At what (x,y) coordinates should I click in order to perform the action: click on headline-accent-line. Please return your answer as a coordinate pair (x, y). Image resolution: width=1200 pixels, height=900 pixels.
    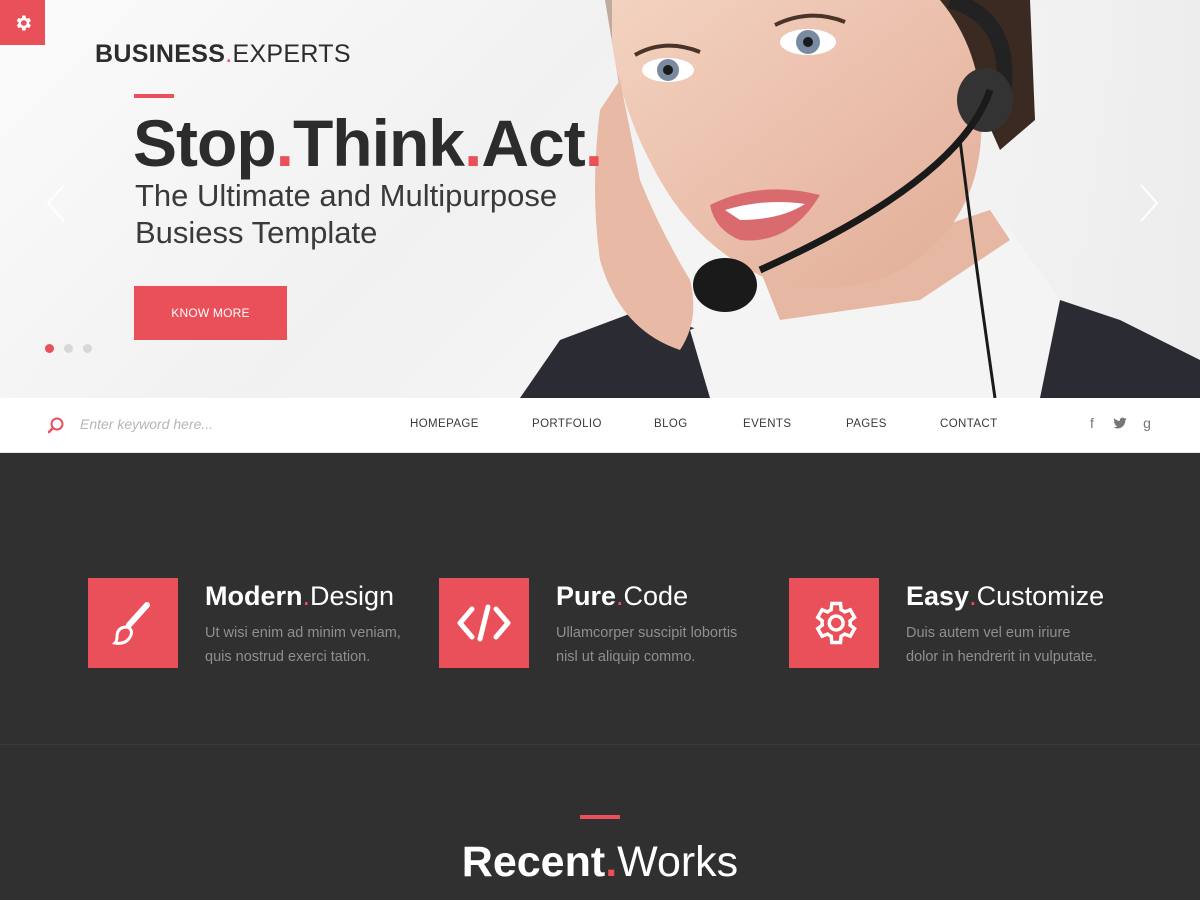
    Looking at the image, I should click on (154, 96).